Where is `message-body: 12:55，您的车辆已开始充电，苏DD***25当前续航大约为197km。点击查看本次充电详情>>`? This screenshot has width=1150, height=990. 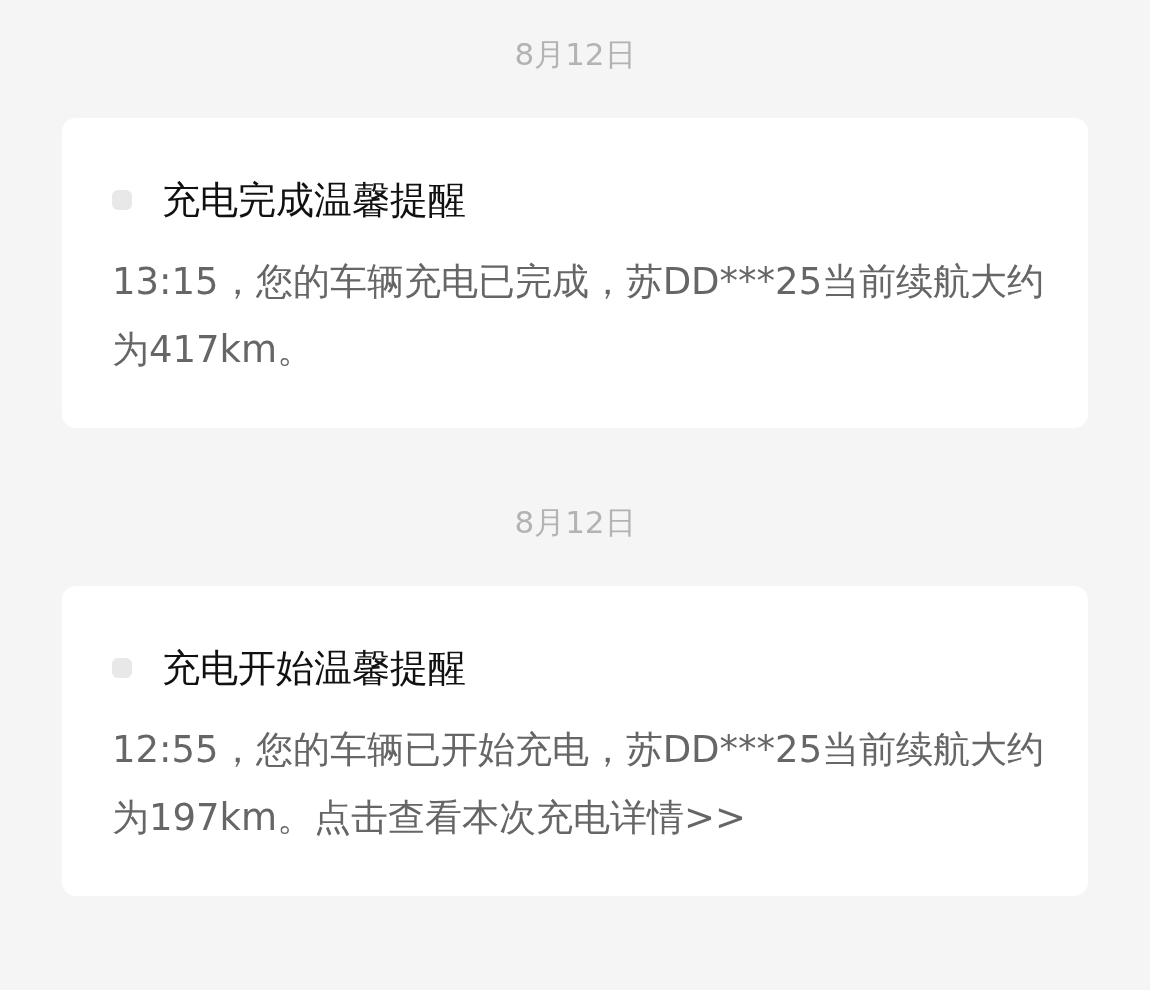 message-body: 12:55，您的车辆已开始充电，苏DD***25当前续航大约为197km。点击查看本次充电详情>> is located at coordinates (579, 784).